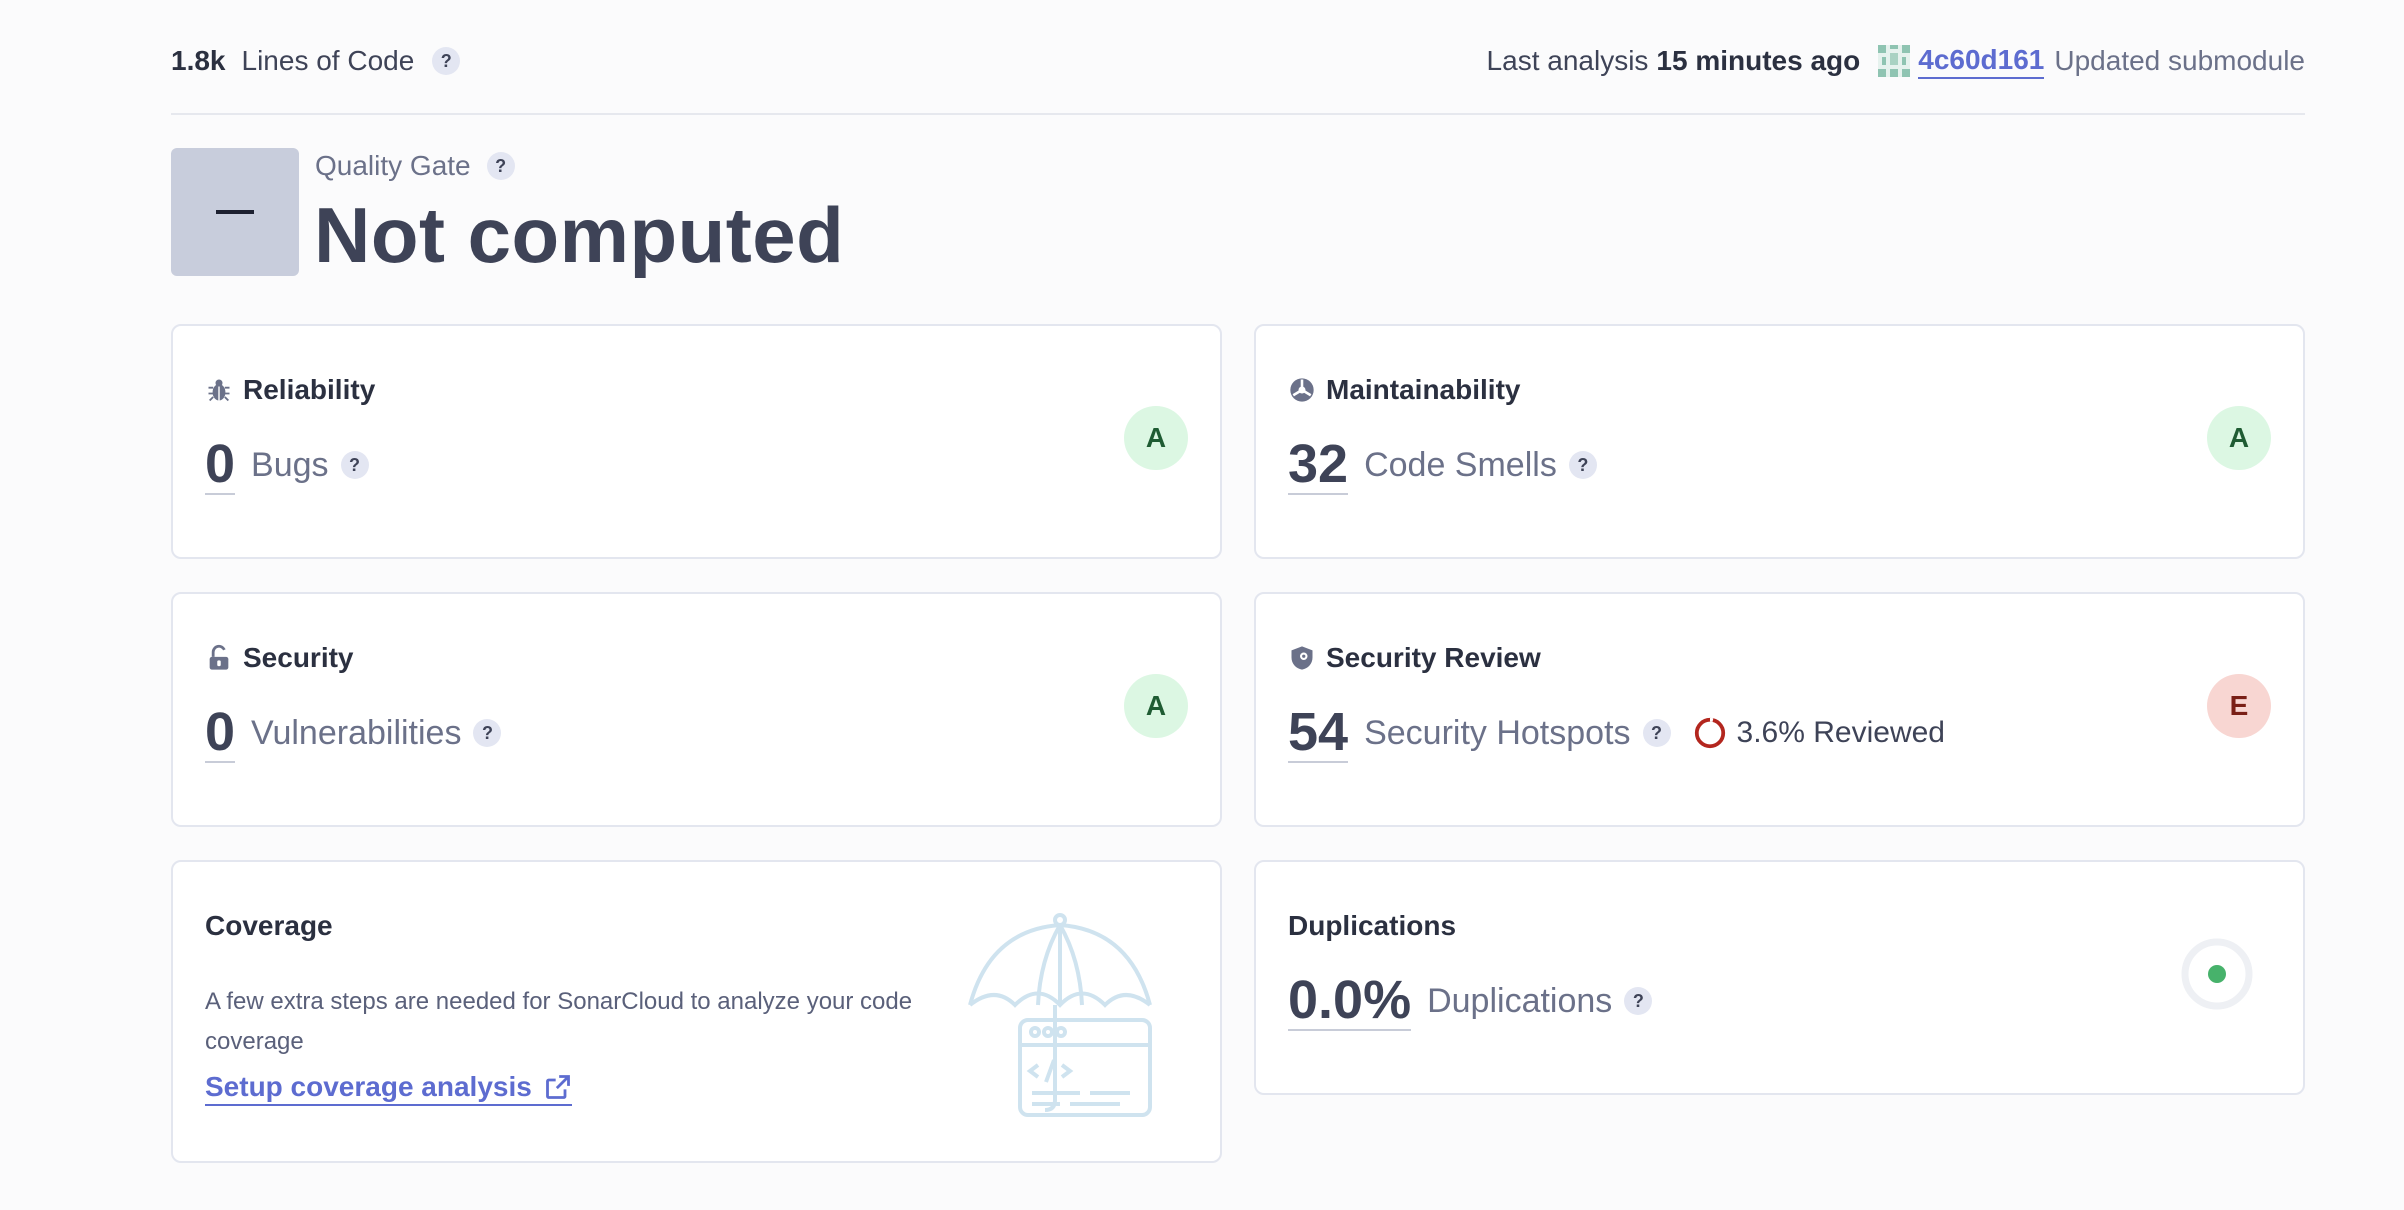 The height and width of the screenshot is (1210, 2404). Describe the element at coordinates (220, 465) in the screenshot. I see `bugs-count: 0` at that location.